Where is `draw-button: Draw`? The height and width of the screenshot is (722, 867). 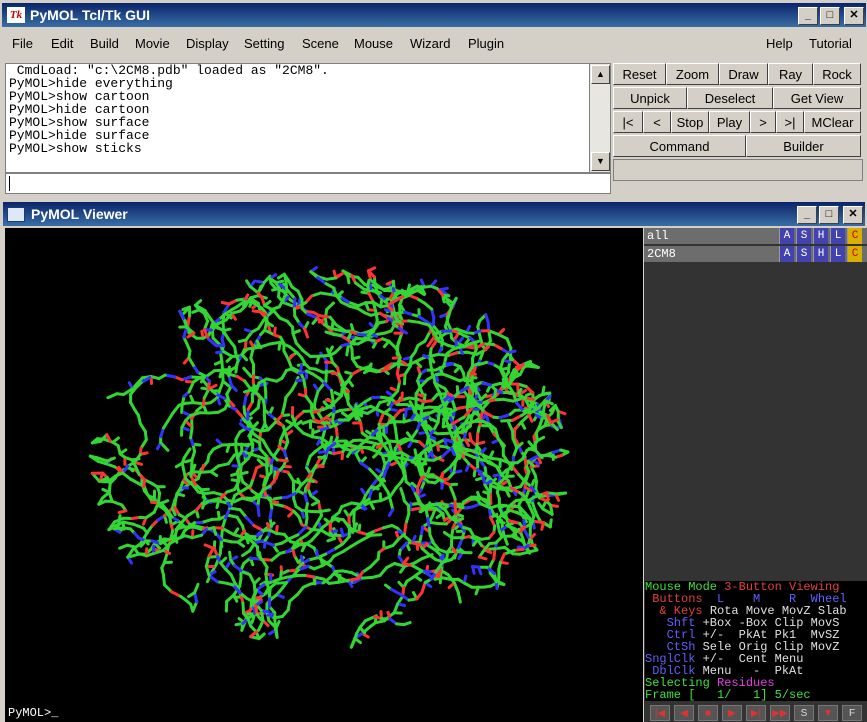 draw-button: Draw is located at coordinates (743, 74).